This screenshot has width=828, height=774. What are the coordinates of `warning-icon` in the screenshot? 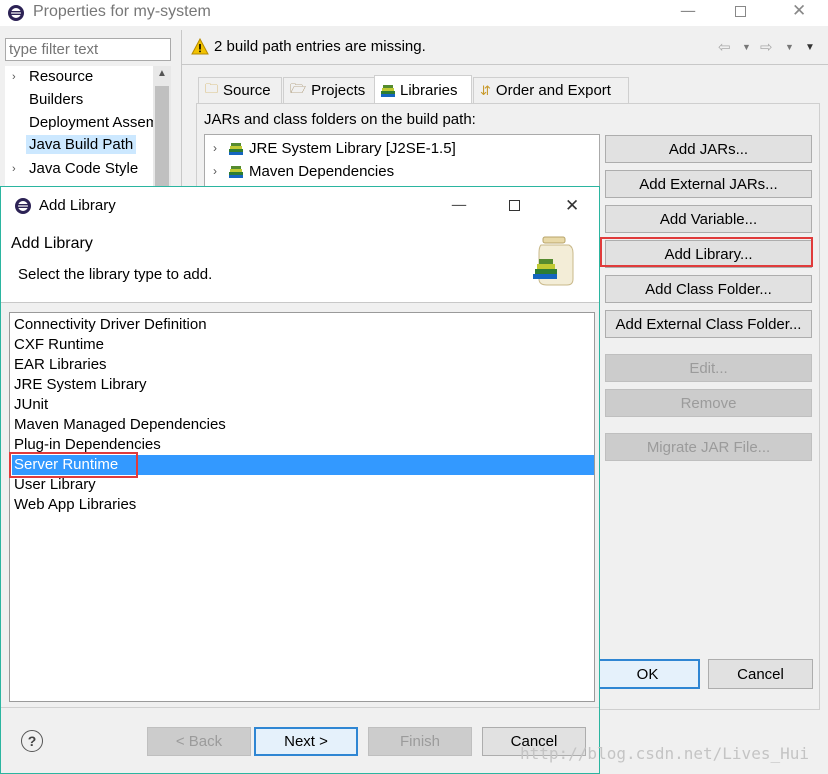 It's located at (200, 46).